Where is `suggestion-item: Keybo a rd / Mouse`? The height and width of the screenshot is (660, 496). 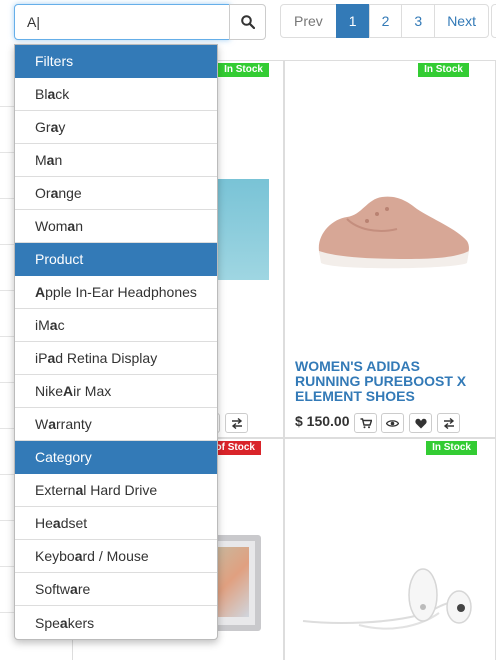
suggestion-item: Keybo a rd / Mouse is located at coordinates (116, 556).